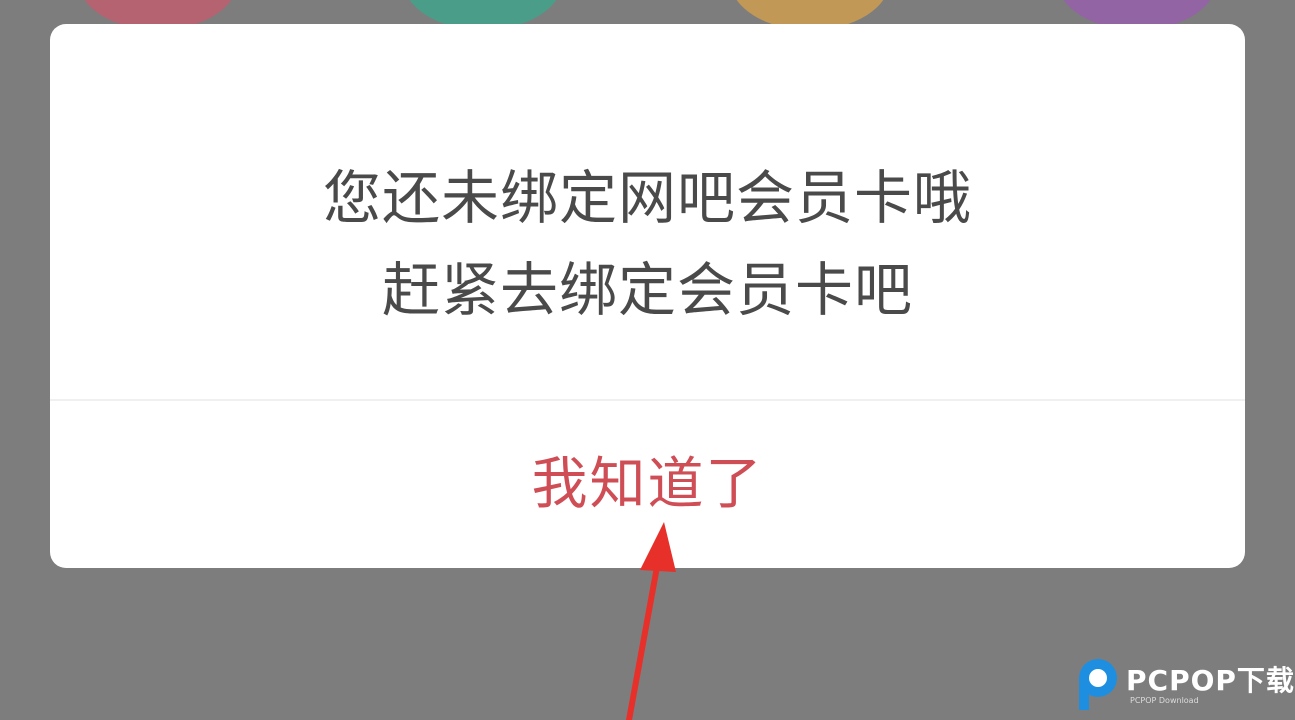 The height and width of the screenshot is (720, 1295). I want to click on watermark-text: PCPOP下载, so click(1210, 680).